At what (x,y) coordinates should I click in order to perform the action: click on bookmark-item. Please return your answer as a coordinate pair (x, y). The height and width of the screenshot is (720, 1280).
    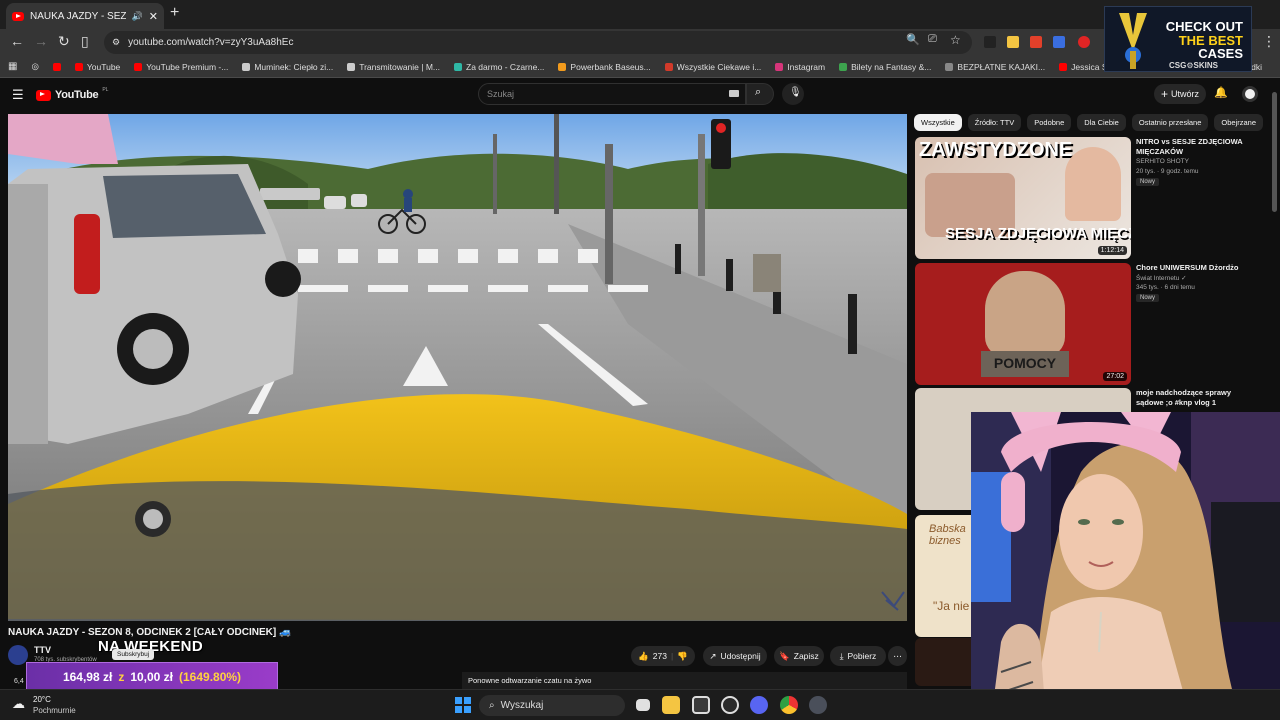
    Looking at the image, I should click on (56, 66).